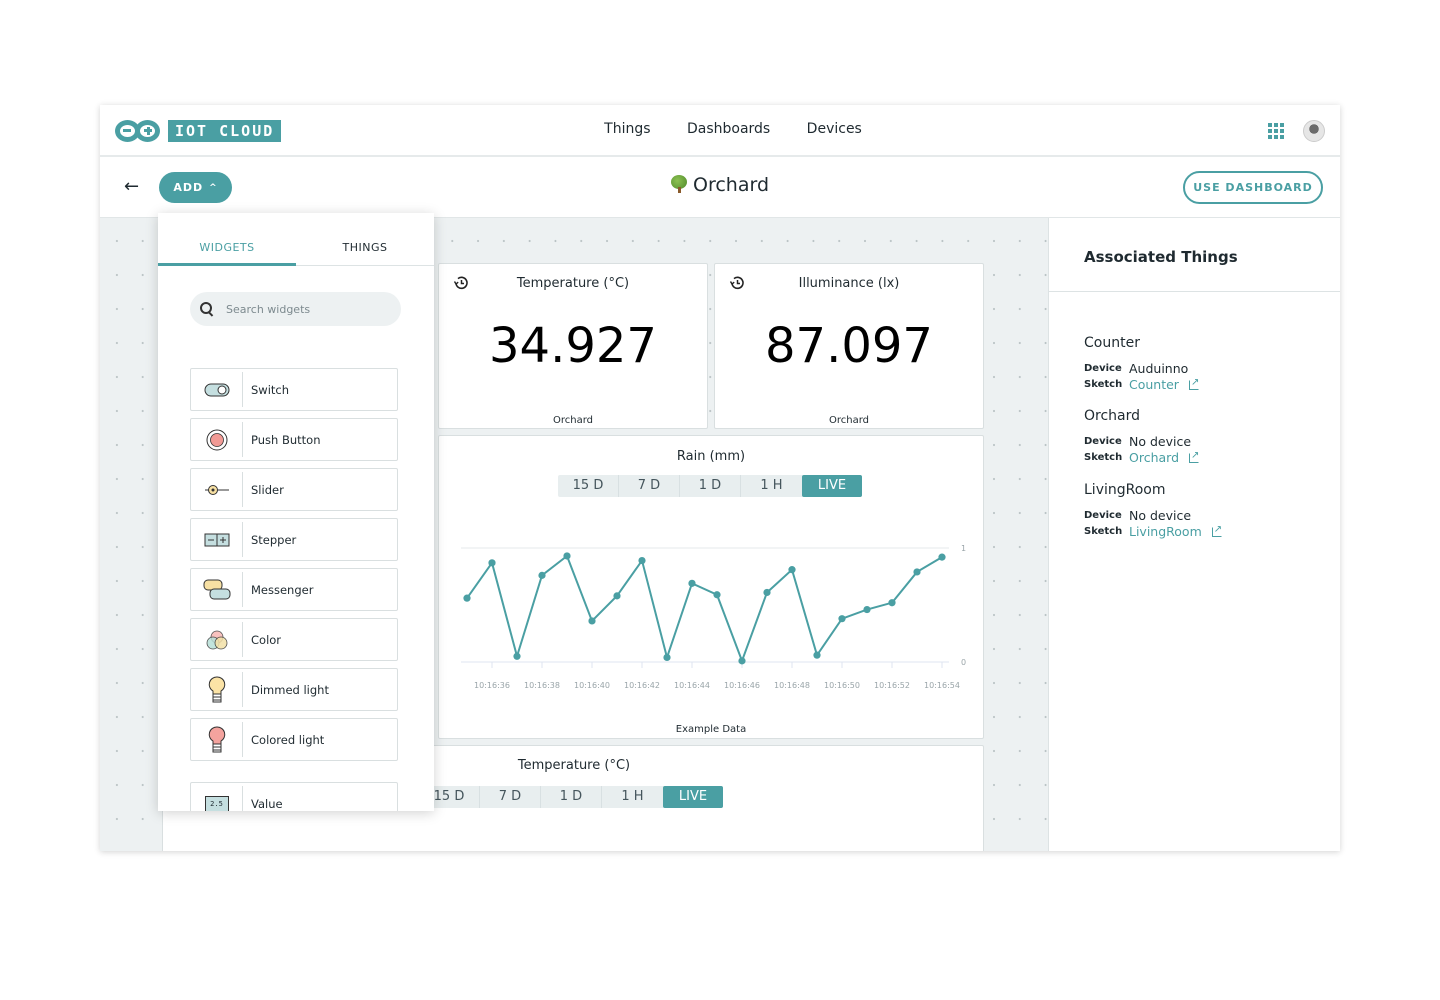 The height and width of the screenshot is (1000, 1440). What do you see at coordinates (207, 309) in the screenshot?
I see `search-icon` at bounding box center [207, 309].